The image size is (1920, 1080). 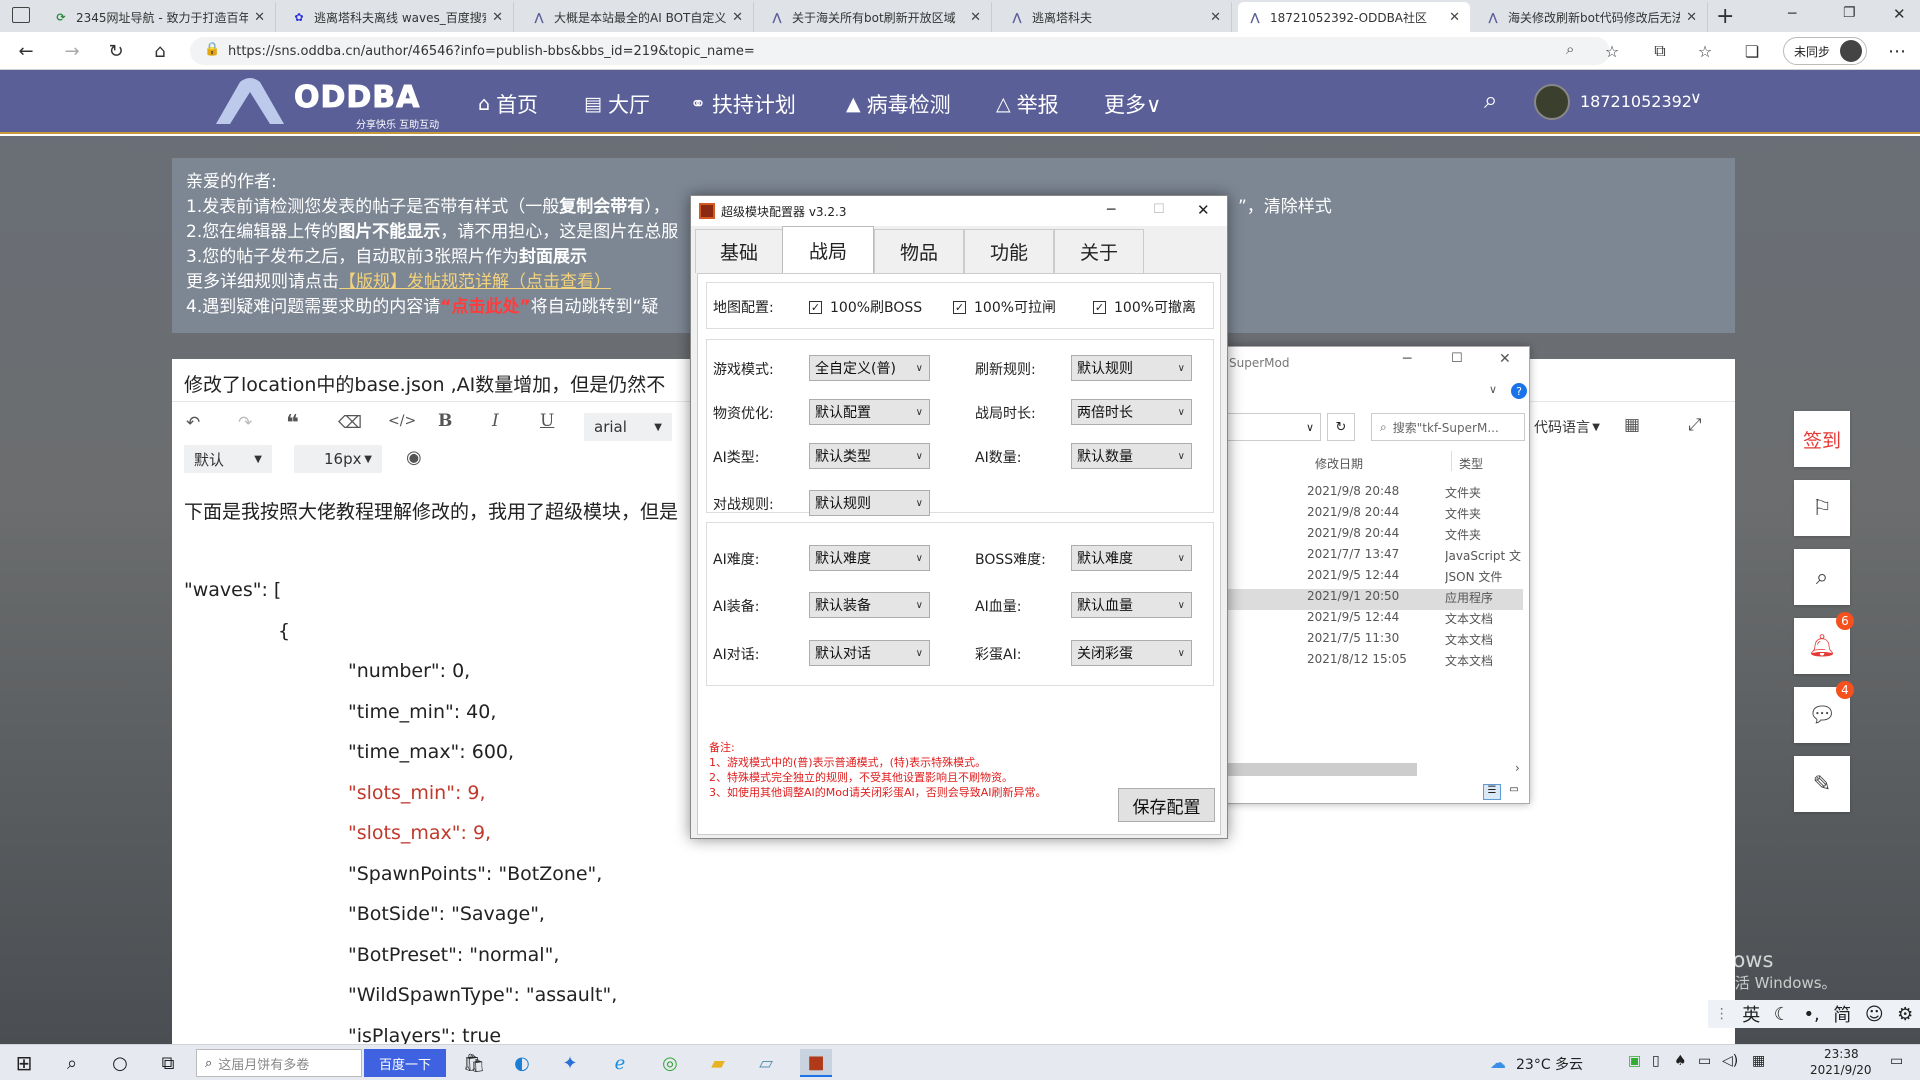 What do you see at coordinates (766, 1063) in the screenshot?
I see `notepad-icon: ▱` at bounding box center [766, 1063].